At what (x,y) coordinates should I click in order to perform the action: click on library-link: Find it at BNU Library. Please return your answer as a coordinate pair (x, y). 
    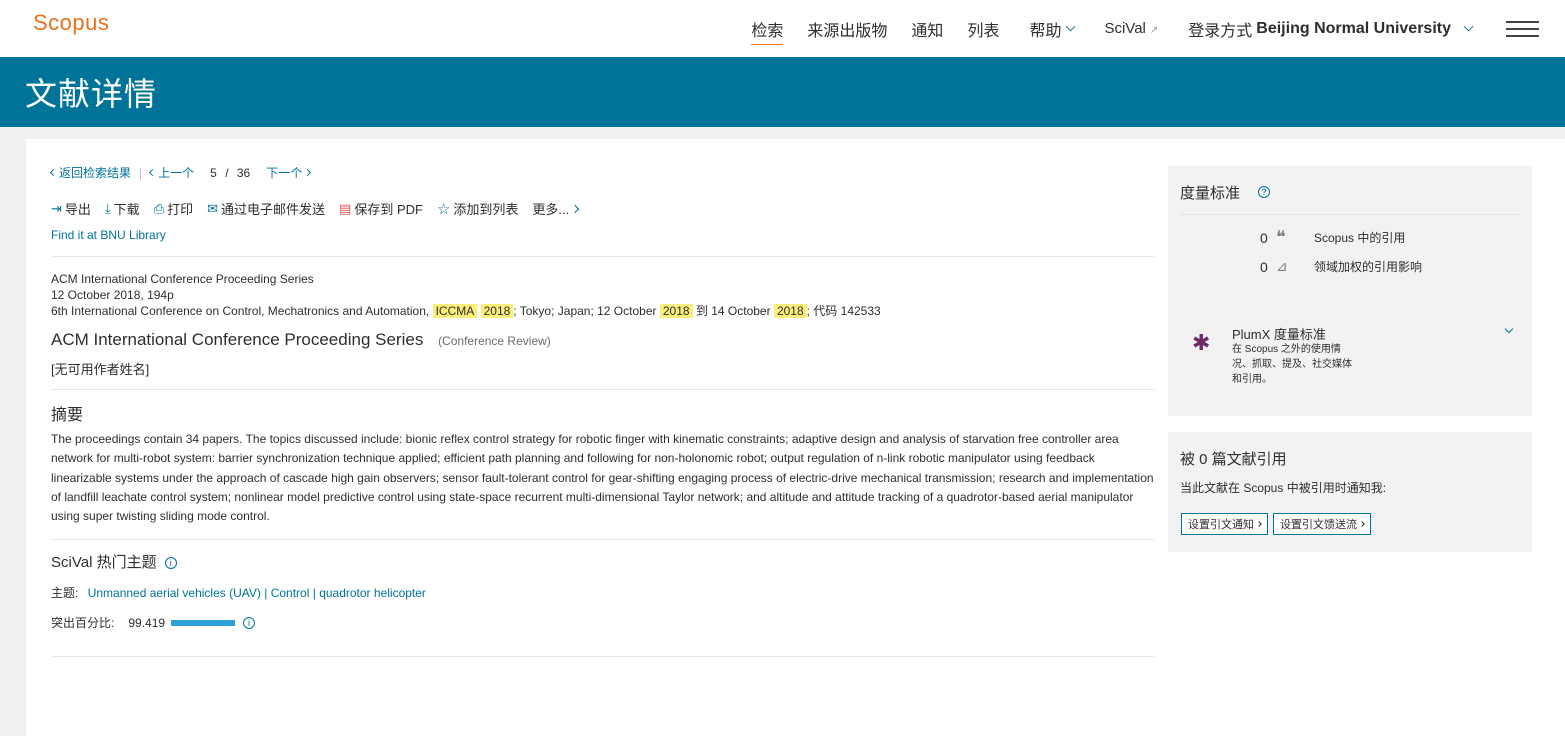
    Looking at the image, I should click on (108, 235).